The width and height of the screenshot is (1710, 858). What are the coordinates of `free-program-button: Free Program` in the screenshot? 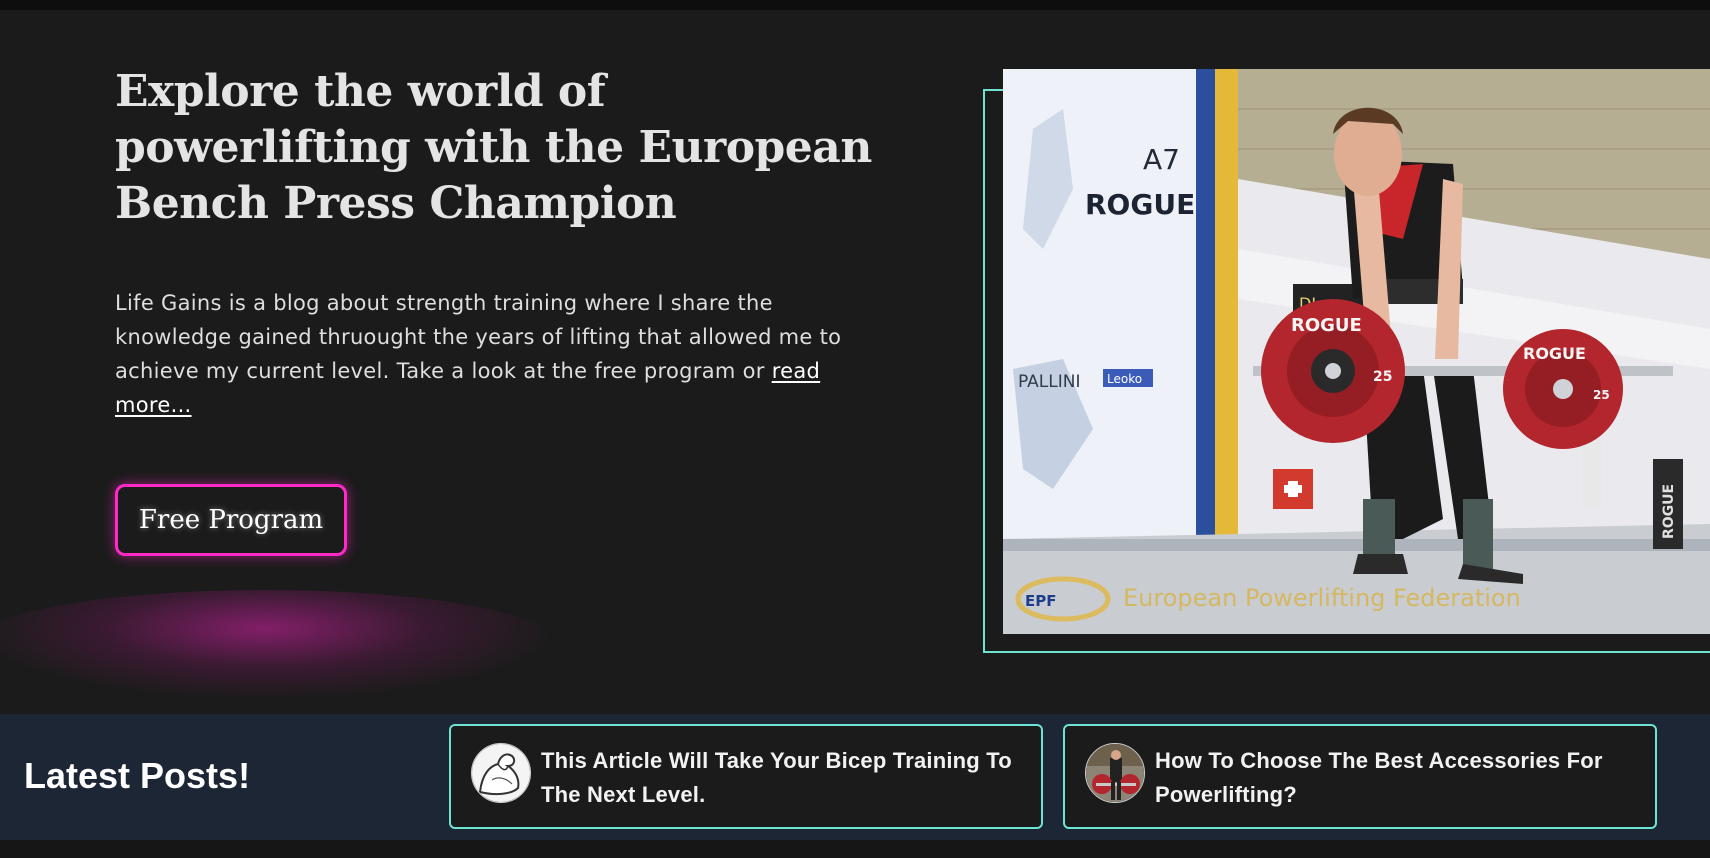 It's located at (231, 520).